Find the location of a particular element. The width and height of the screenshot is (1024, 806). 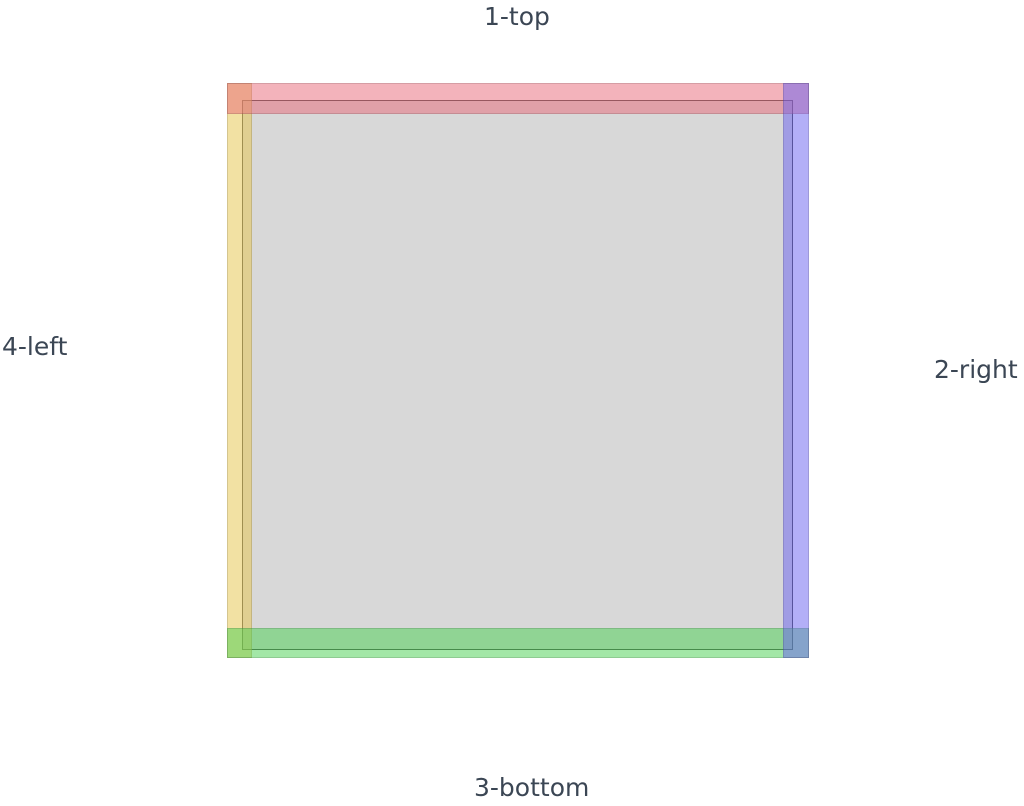

right-label: 2-right is located at coordinates (976, 369).